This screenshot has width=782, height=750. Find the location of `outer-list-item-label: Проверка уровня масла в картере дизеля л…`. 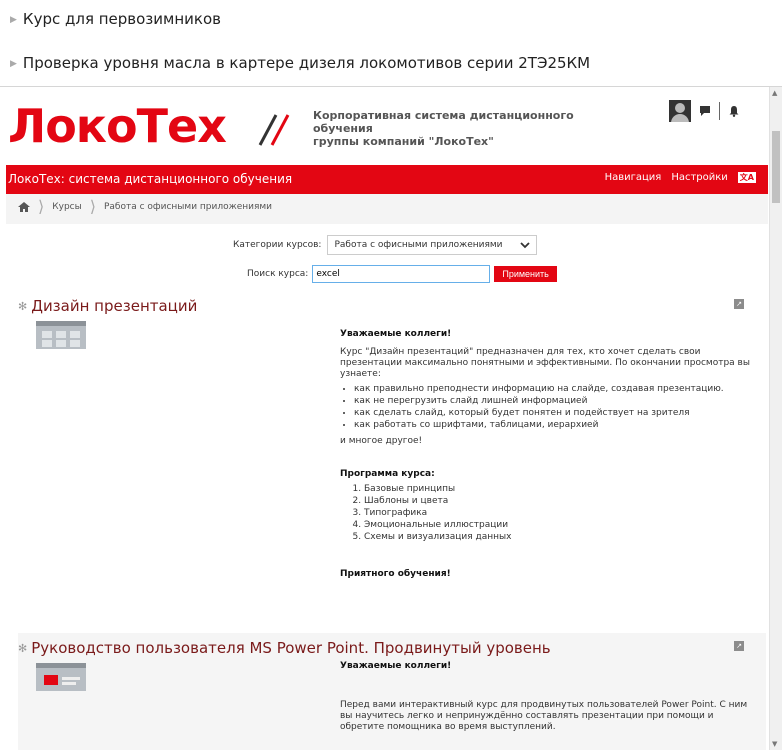

outer-list-item-label: Проверка уровня масла в картере дизеля л… is located at coordinates (306, 63).